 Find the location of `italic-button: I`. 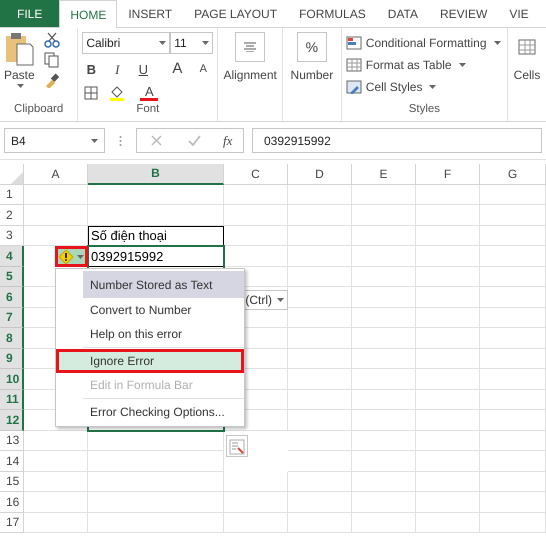

italic-button: I is located at coordinates (117, 69).